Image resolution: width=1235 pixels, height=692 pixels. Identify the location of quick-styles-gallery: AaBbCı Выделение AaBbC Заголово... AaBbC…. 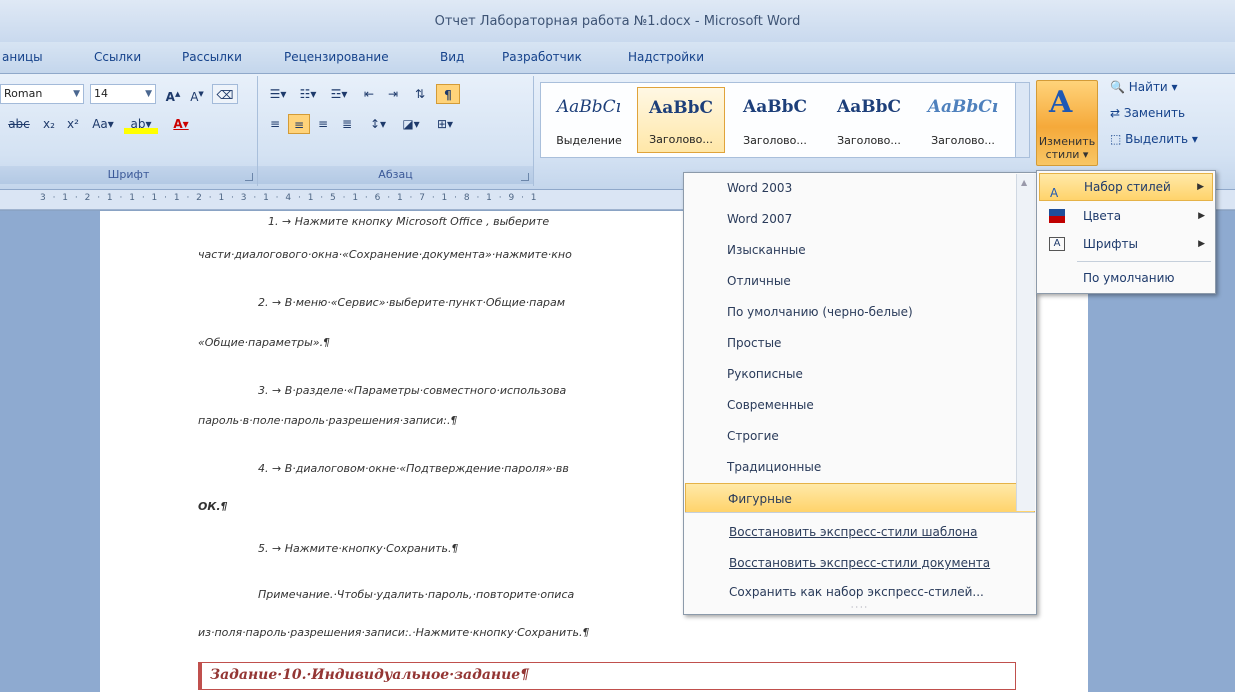
(785, 120).